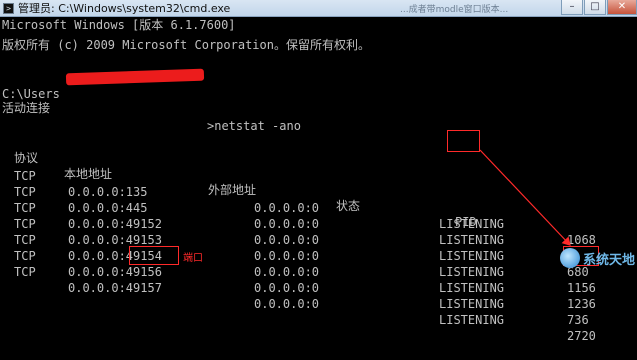 This screenshot has height=360, width=637. I want to click on watermark: 系统天地, so click(597, 258).